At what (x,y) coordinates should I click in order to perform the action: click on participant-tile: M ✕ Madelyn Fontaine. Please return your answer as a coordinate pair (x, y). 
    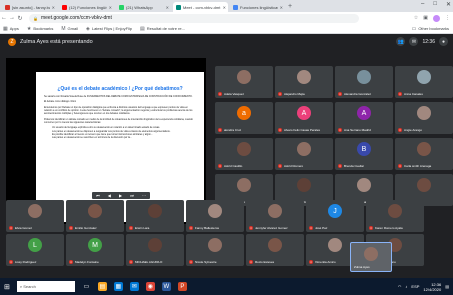
    Looking at the image, I should click on (95, 250).